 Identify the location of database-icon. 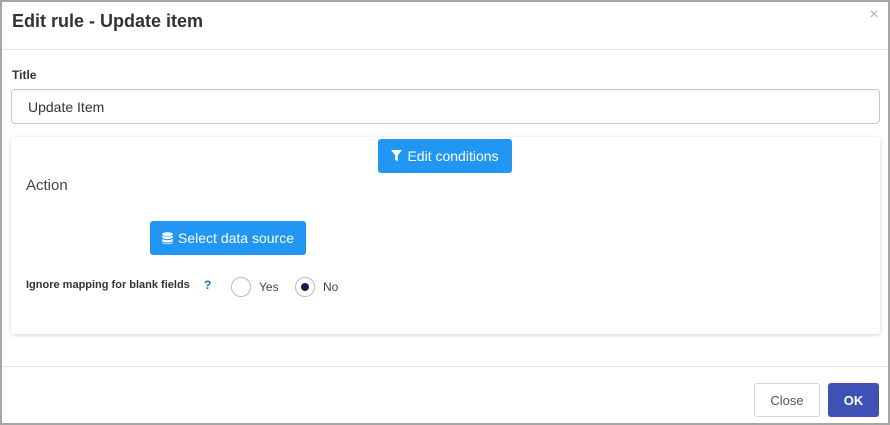
(167, 238).